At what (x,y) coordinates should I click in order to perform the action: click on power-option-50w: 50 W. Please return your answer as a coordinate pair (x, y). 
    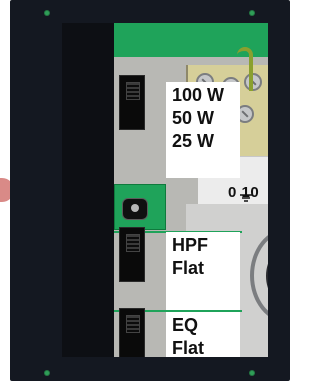
    Looking at the image, I should click on (193, 118).